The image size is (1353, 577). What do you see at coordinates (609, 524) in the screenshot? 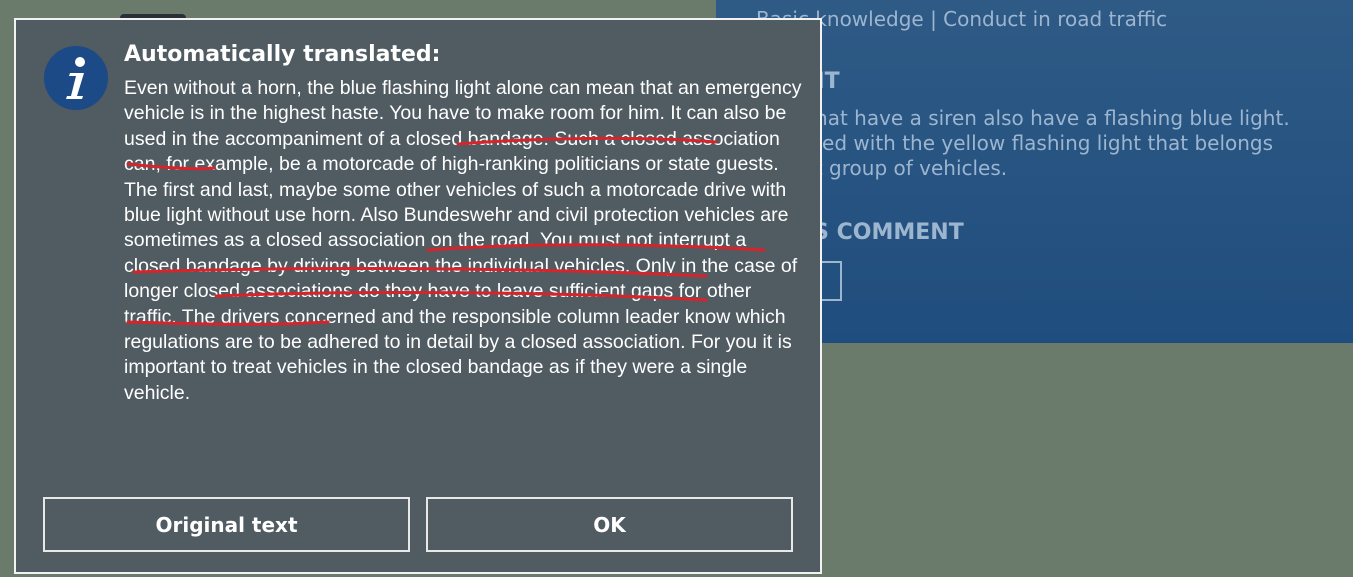
I see `ok-button: OK` at bounding box center [609, 524].